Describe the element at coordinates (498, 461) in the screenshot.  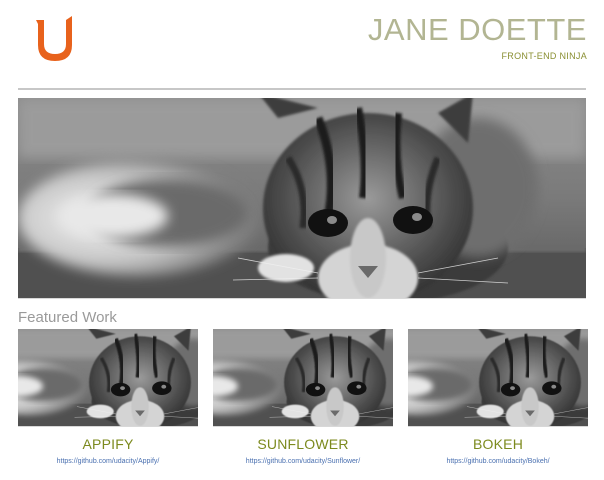
I see `work-link: https://github.com/udacity/Bokeh/` at that location.